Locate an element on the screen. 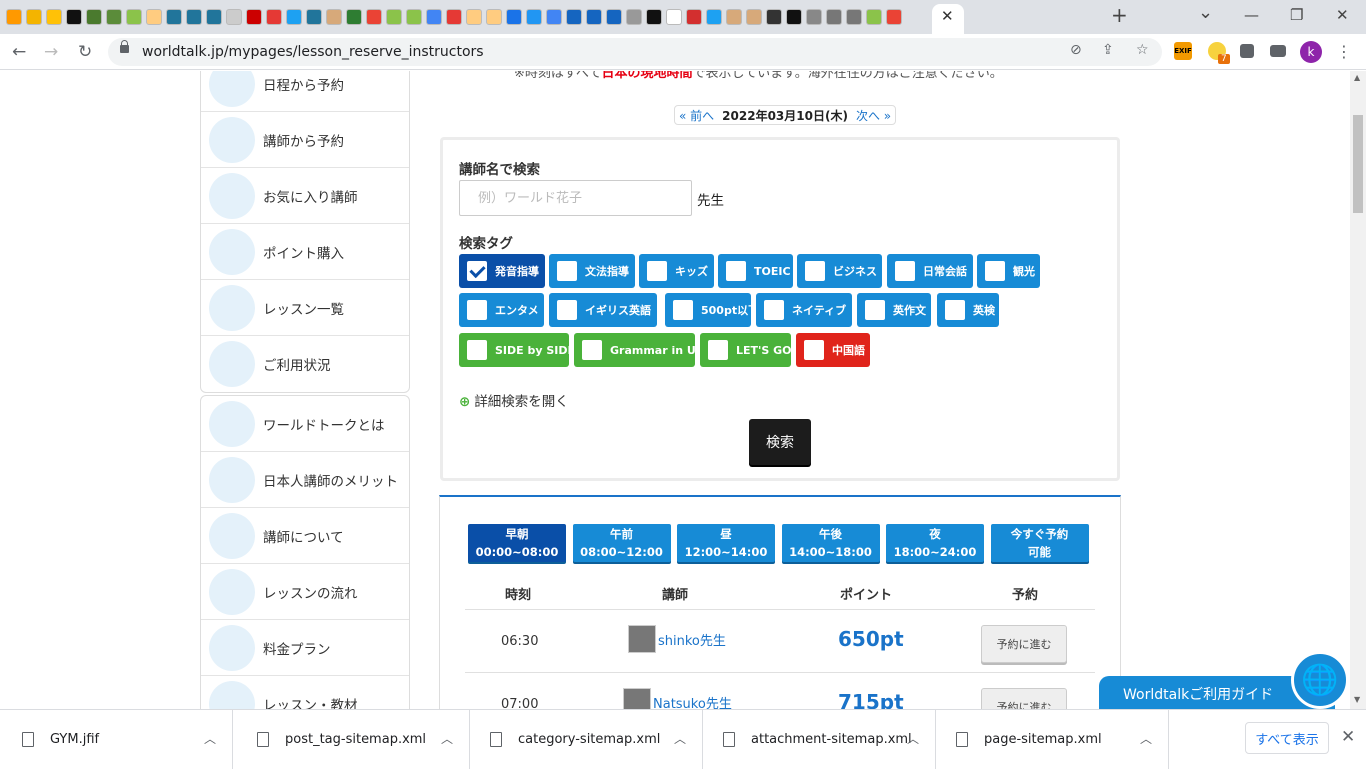 The image size is (1366, 769). sidebar-item: ポイント購入 is located at coordinates (305, 252).